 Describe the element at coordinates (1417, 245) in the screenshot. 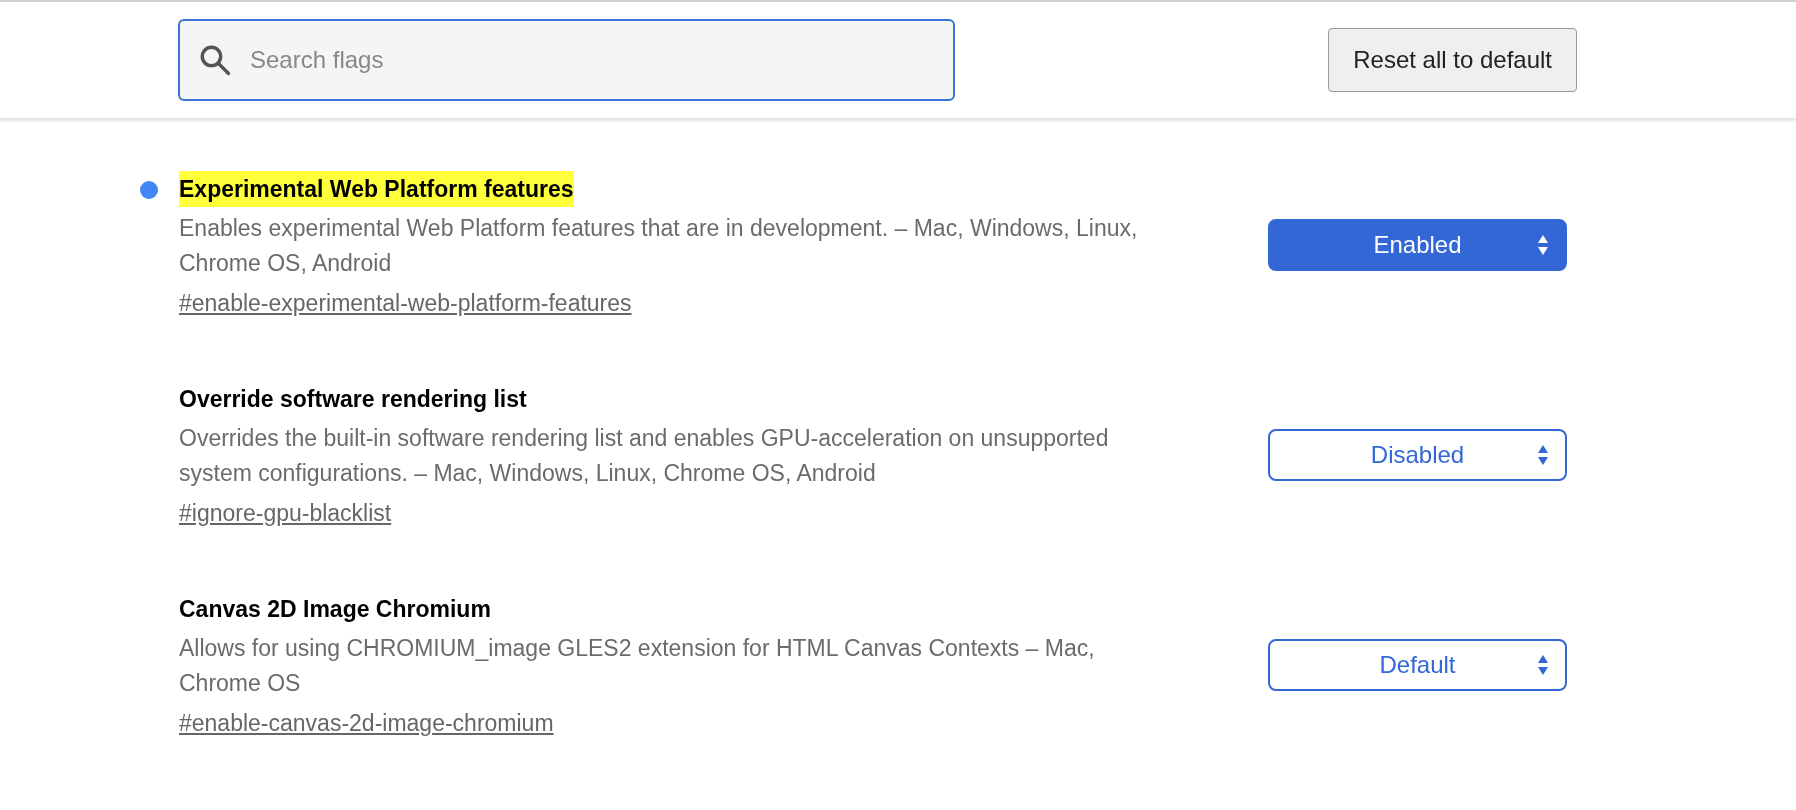

I see `flag-select: Enabled` at that location.